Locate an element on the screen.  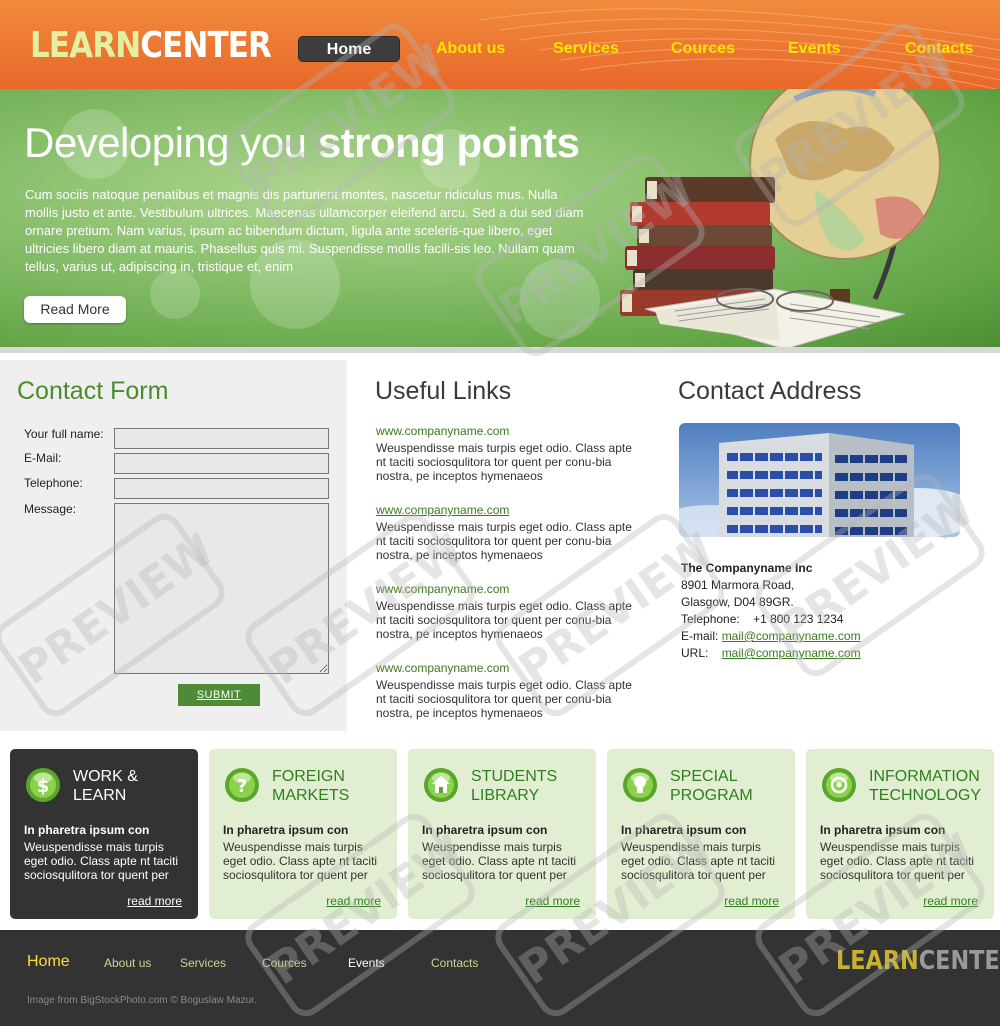
feature-title-line2: TECHNOLOGY is located at coordinates (925, 795).